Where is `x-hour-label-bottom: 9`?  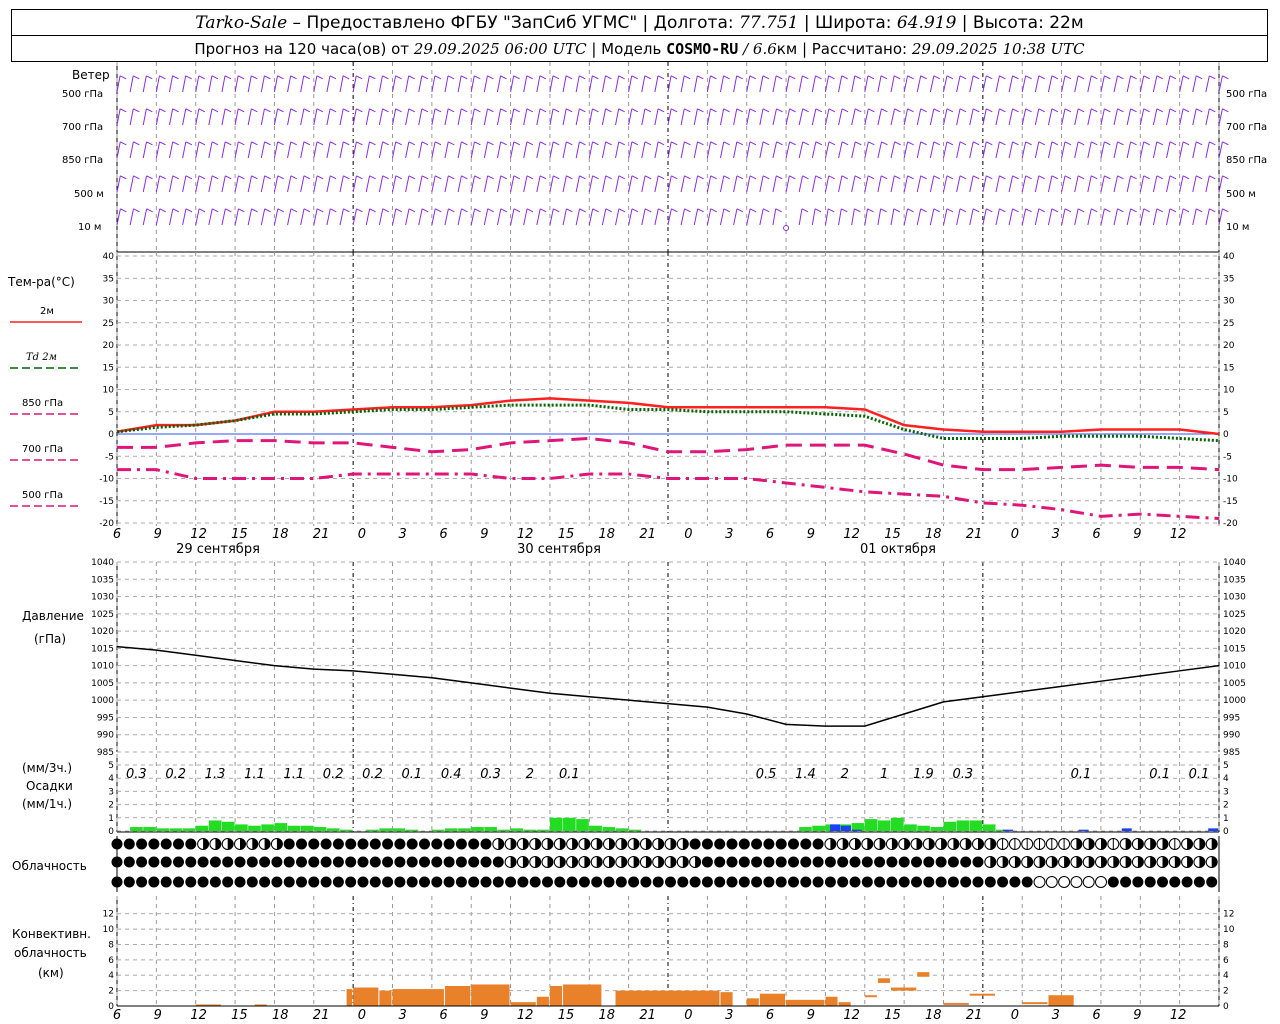 x-hour-label-bottom: 9 is located at coordinates (158, 1015).